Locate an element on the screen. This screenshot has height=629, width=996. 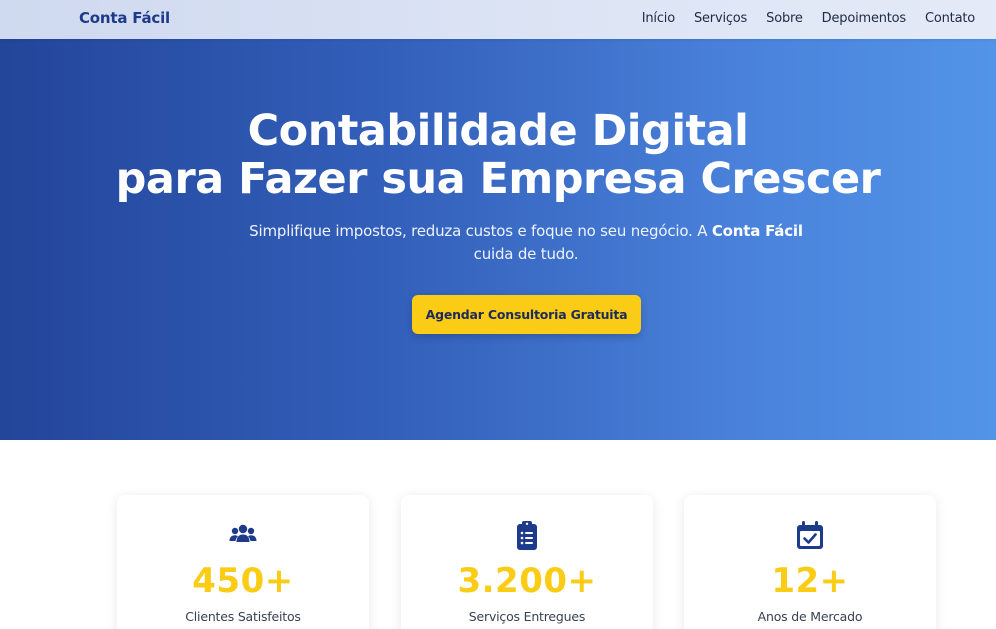
nav-link-servicos: Serviços is located at coordinates (720, 18).